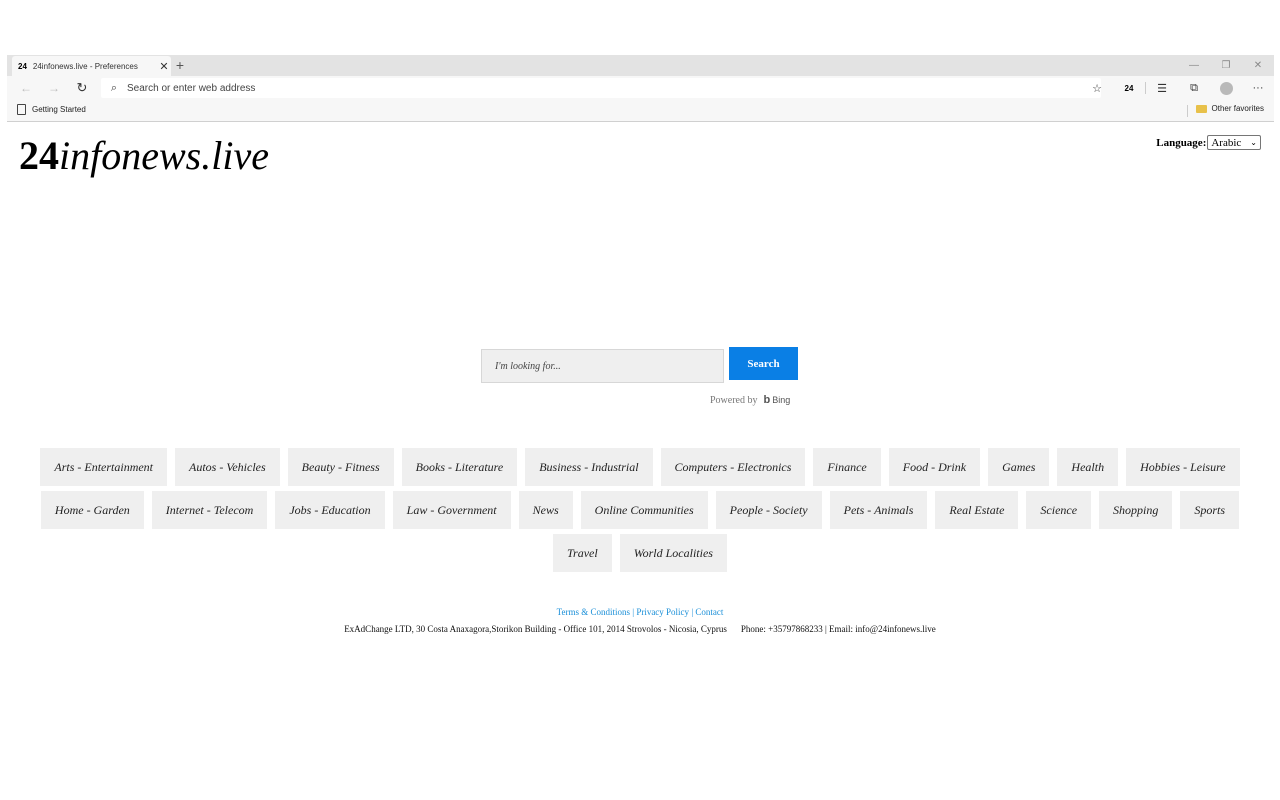 The height and width of the screenshot is (800, 1280). What do you see at coordinates (977, 510) in the screenshot?
I see `category-real-estate: Real Estate` at bounding box center [977, 510].